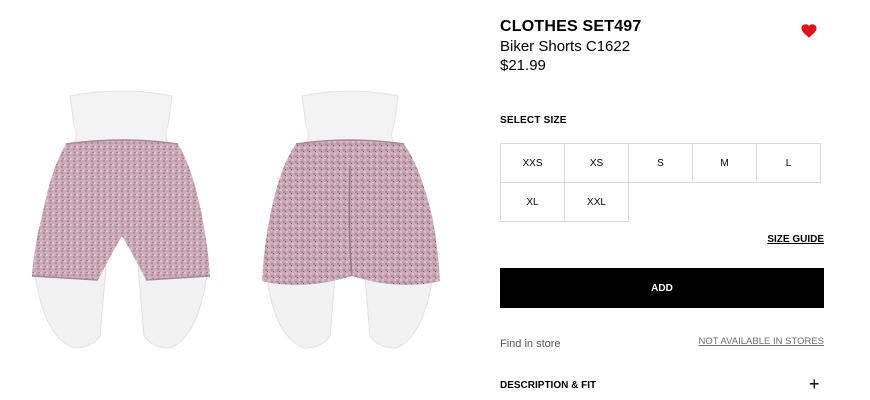  What do you see at coordinates (662, 288) in the screenshot?
I see `add-to-cart-button: ADD` at bounding box center [662, 288].